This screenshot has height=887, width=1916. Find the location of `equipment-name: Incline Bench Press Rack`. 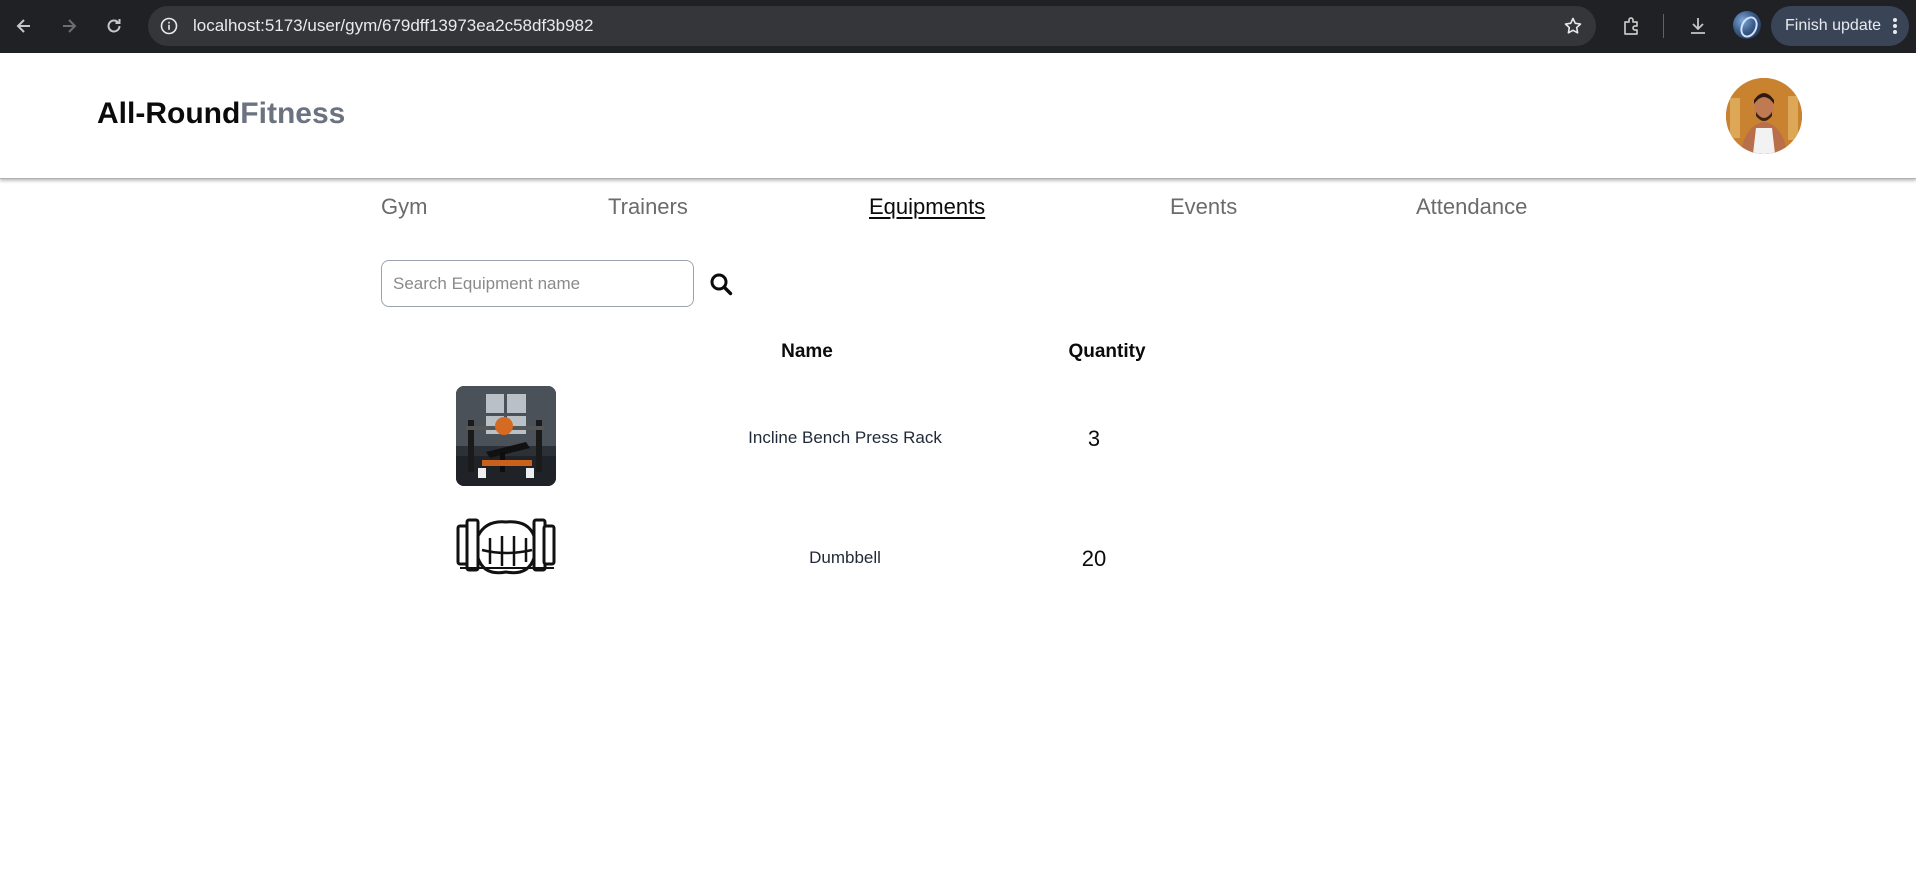

equipment-name: Incline Bench Press Rack is located at coordinates (845, 437).